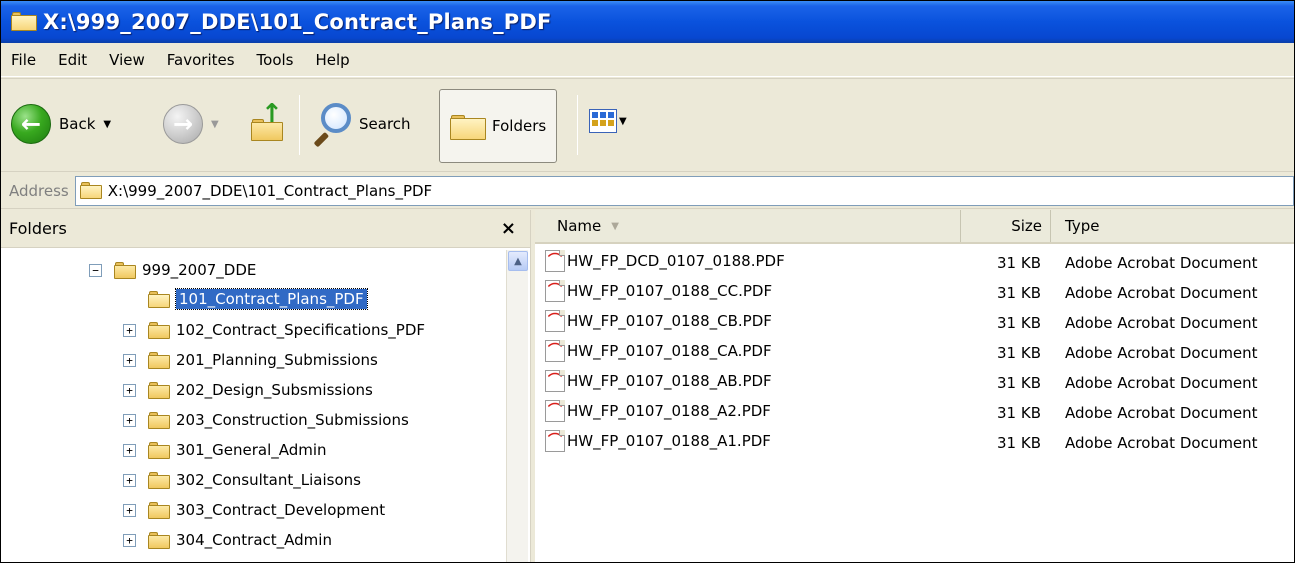 The height and width of the screenshot is (563, 1295). I want to click on scroll-up-icon: ▲, so click(518, 261).